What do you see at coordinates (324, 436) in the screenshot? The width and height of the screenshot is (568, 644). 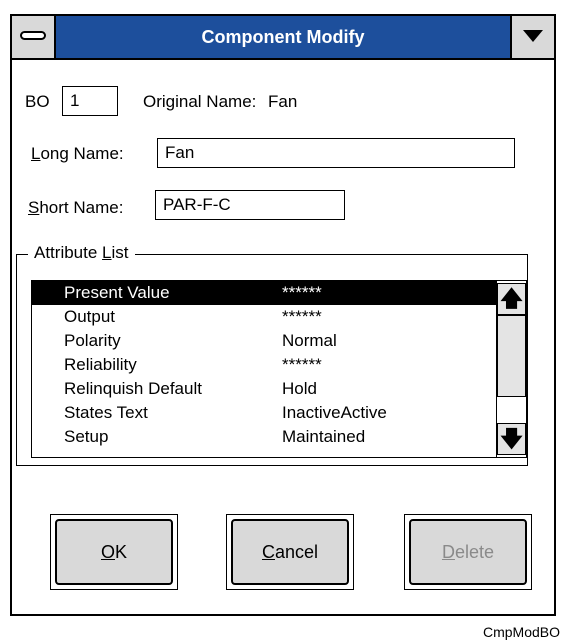 I see `attribute-value: Maintained` at bounding box center [324, 436].